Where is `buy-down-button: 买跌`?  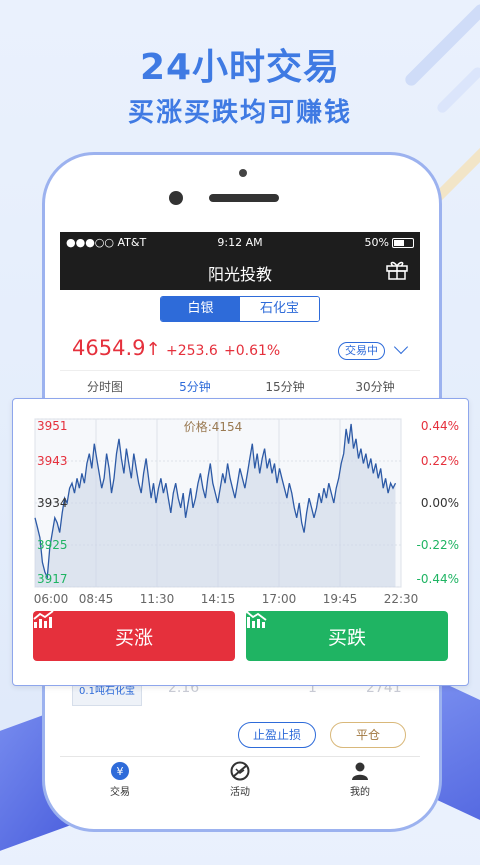 buy-down-button: 买跌 is located at coordinates (347, 636).